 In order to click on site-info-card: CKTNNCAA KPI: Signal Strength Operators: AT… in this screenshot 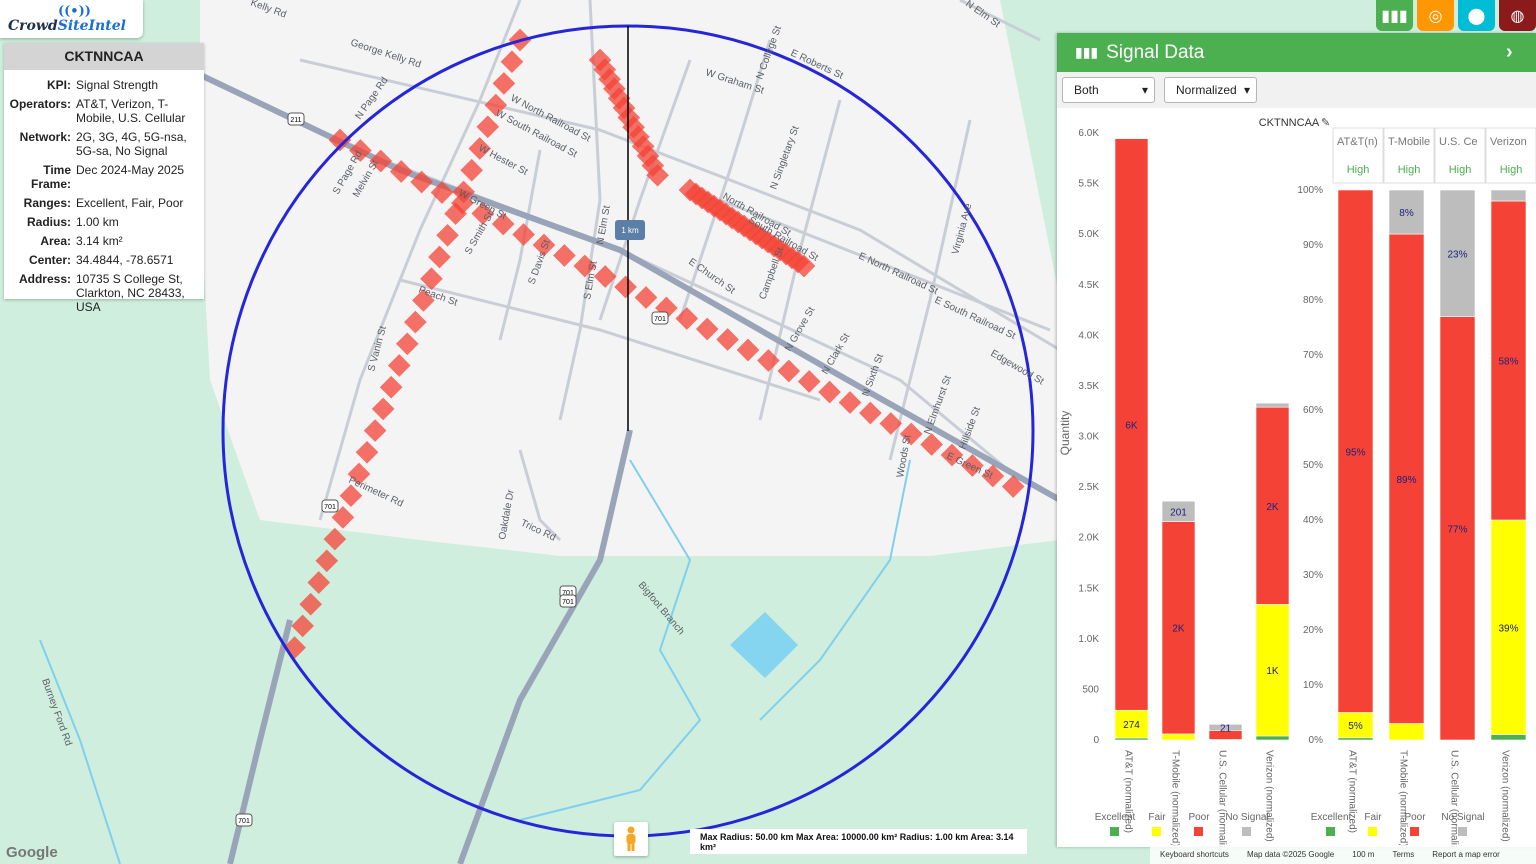, I will do `click(104, 178)`.